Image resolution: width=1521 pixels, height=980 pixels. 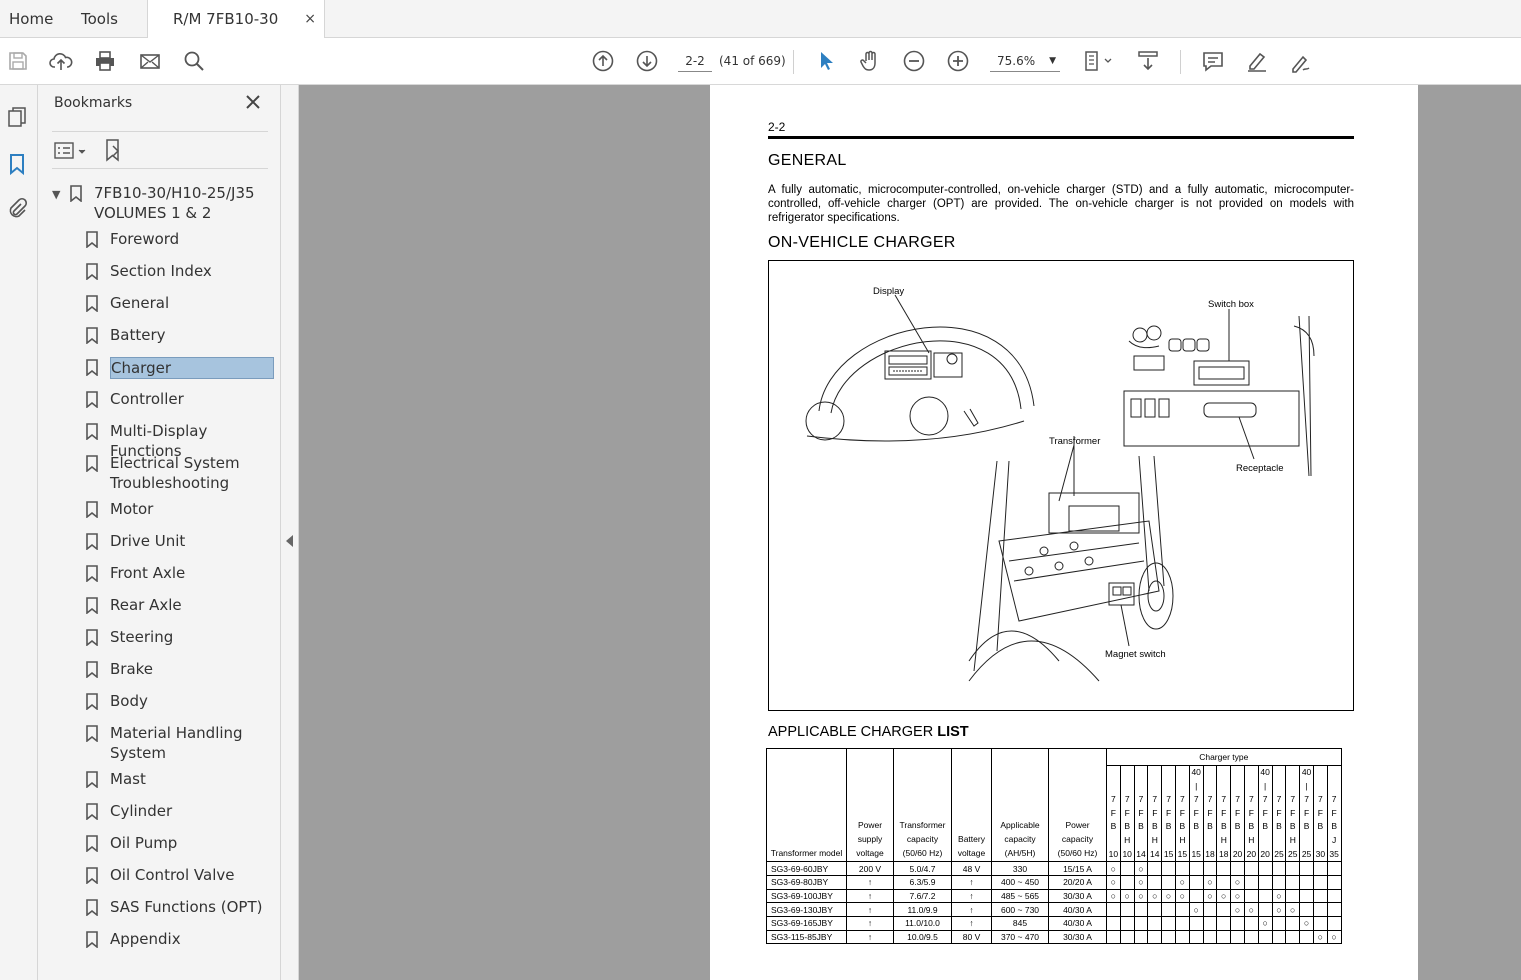 What do you see at coordinates (236, 33) in the screenshot?
I see `tab-document: R/M 7FB10-30 7FB... ×` at bounding box center [236, 33].